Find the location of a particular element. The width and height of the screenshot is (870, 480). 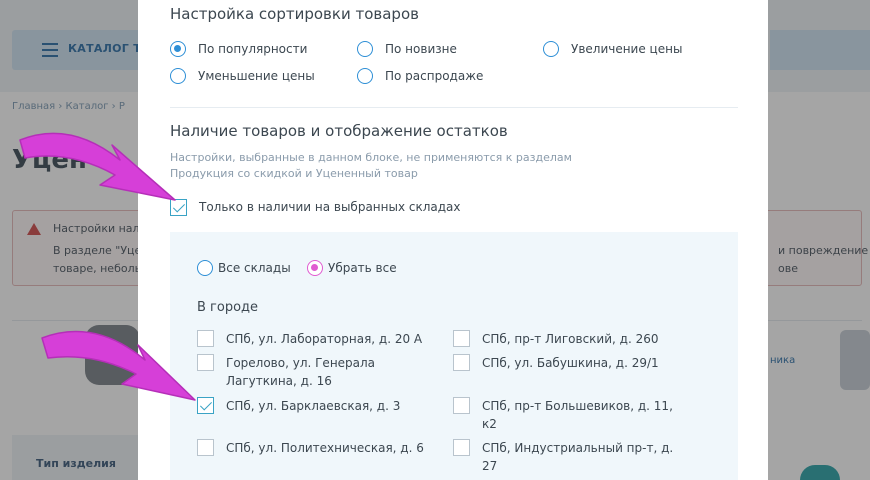

store-label-line: Горелово, ул. Генерала is located at coordinates (301, 363).